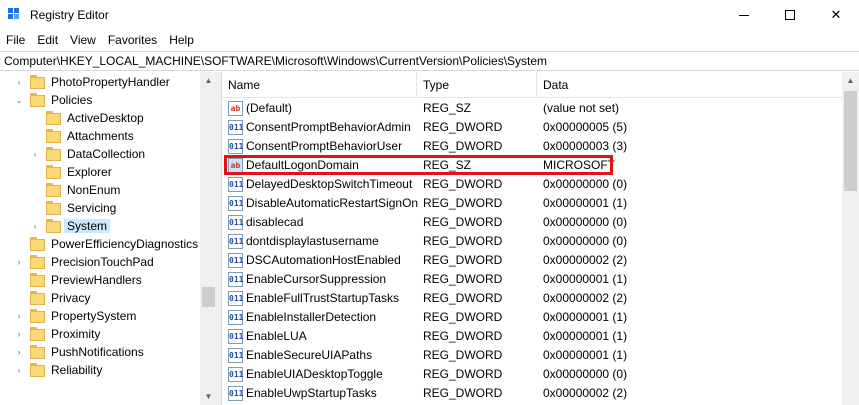 Image resolution: width=859 pixels, height=405 pixels. What do you see at coordinates (100, 280) in the screenshot?
I see `tree-item-previewhandlers: PreviewHandlers` at bounding box center [100, 280].